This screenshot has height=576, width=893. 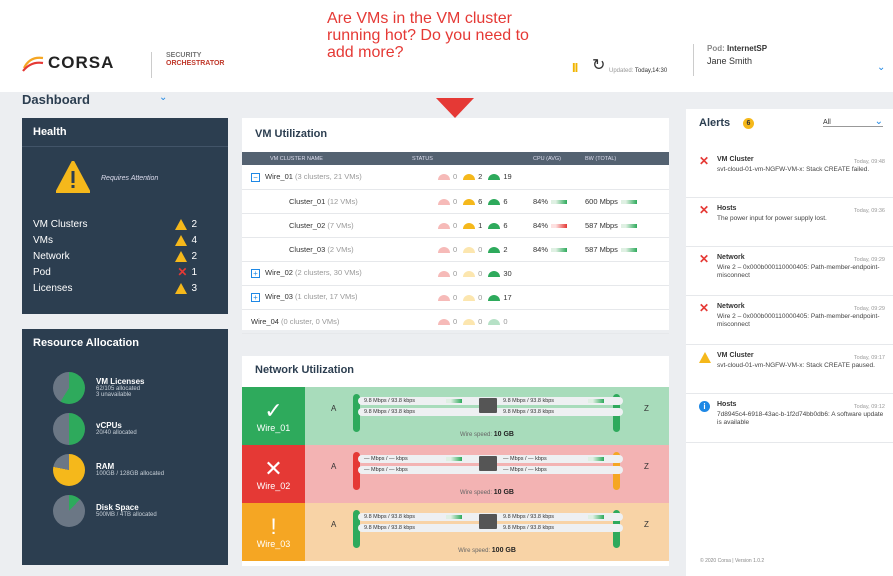 I want to click on vm-table-row: Cluster_03 (2 VMs) 0 0 2 84% 587 Mbps, so click(x=455, y=249).